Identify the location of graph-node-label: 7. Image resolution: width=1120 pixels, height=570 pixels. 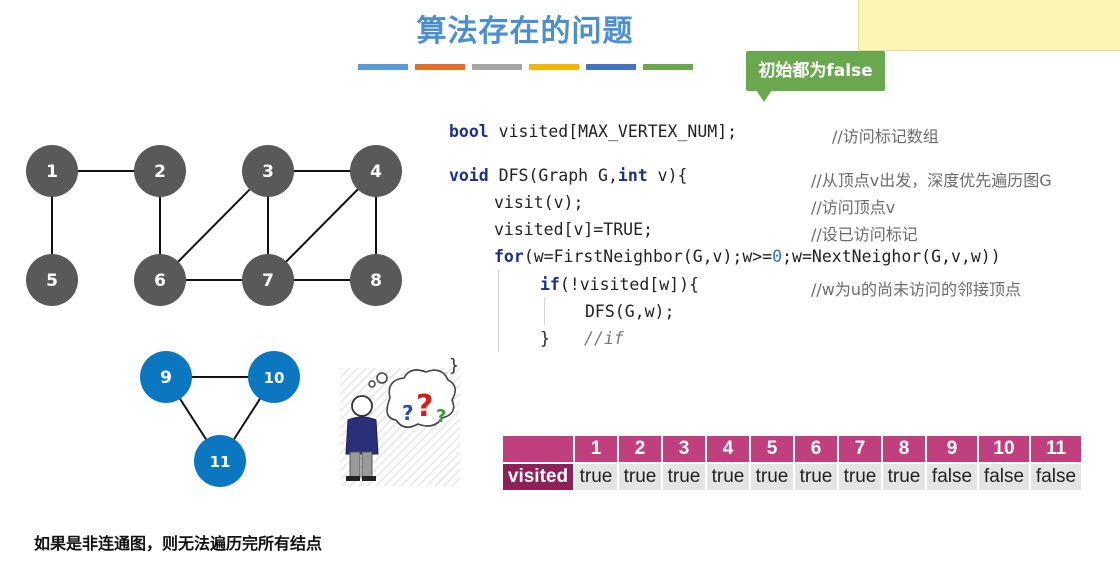
(268, 281).